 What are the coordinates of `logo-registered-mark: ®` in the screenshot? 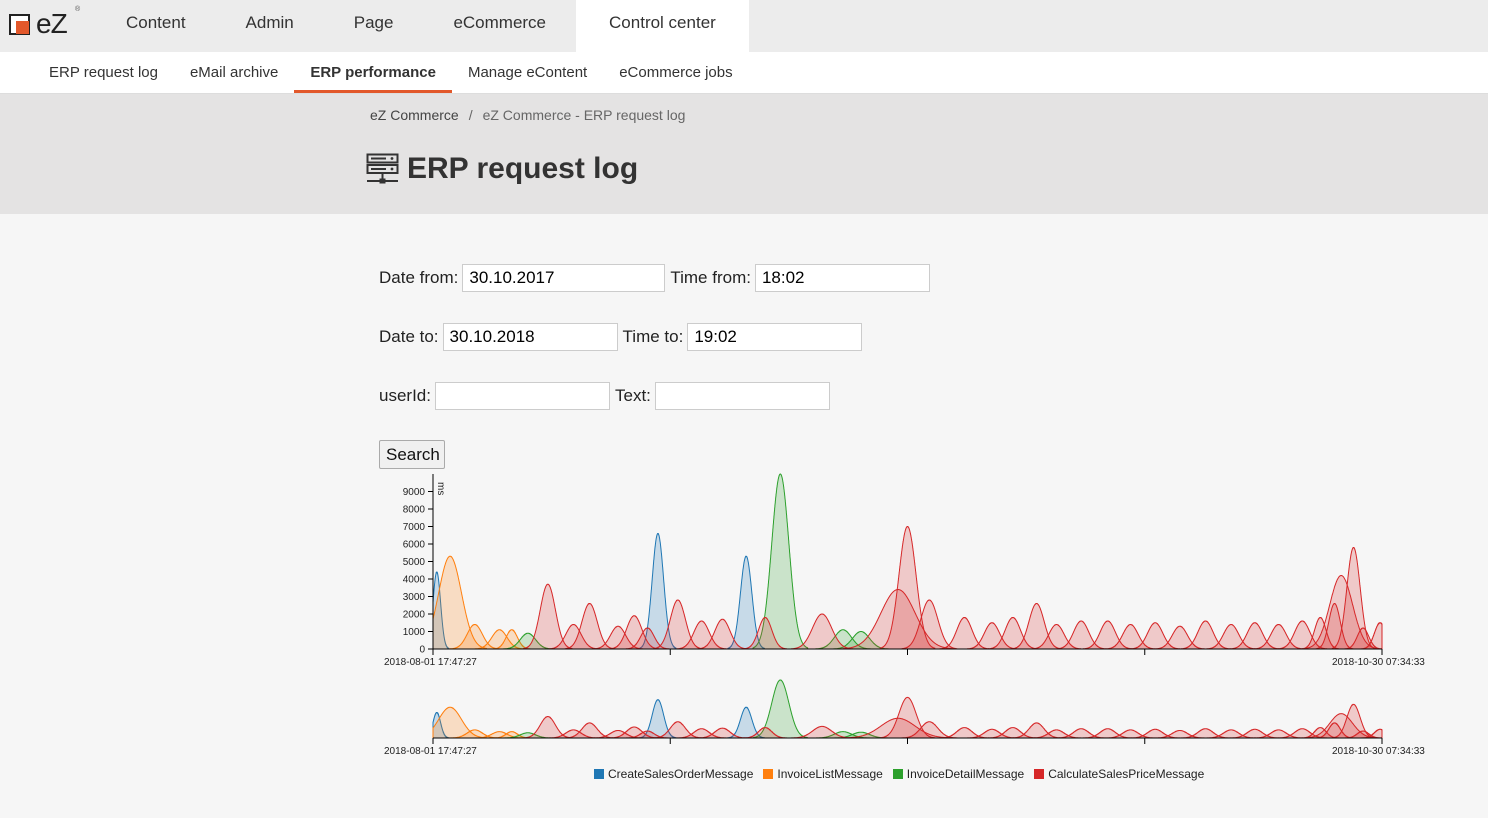 It's located at (78, 9).